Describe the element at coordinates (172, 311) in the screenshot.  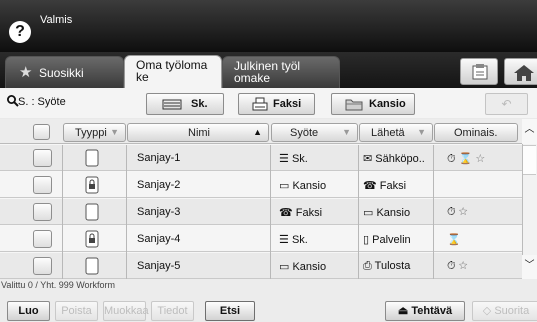
I see `details-button: Tiedot` at that location.